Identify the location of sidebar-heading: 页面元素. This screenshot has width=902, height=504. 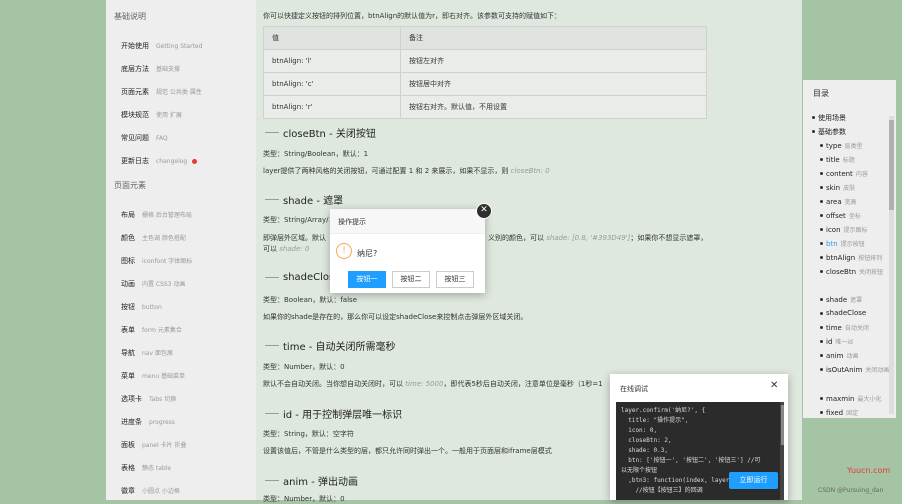
(130, 185).